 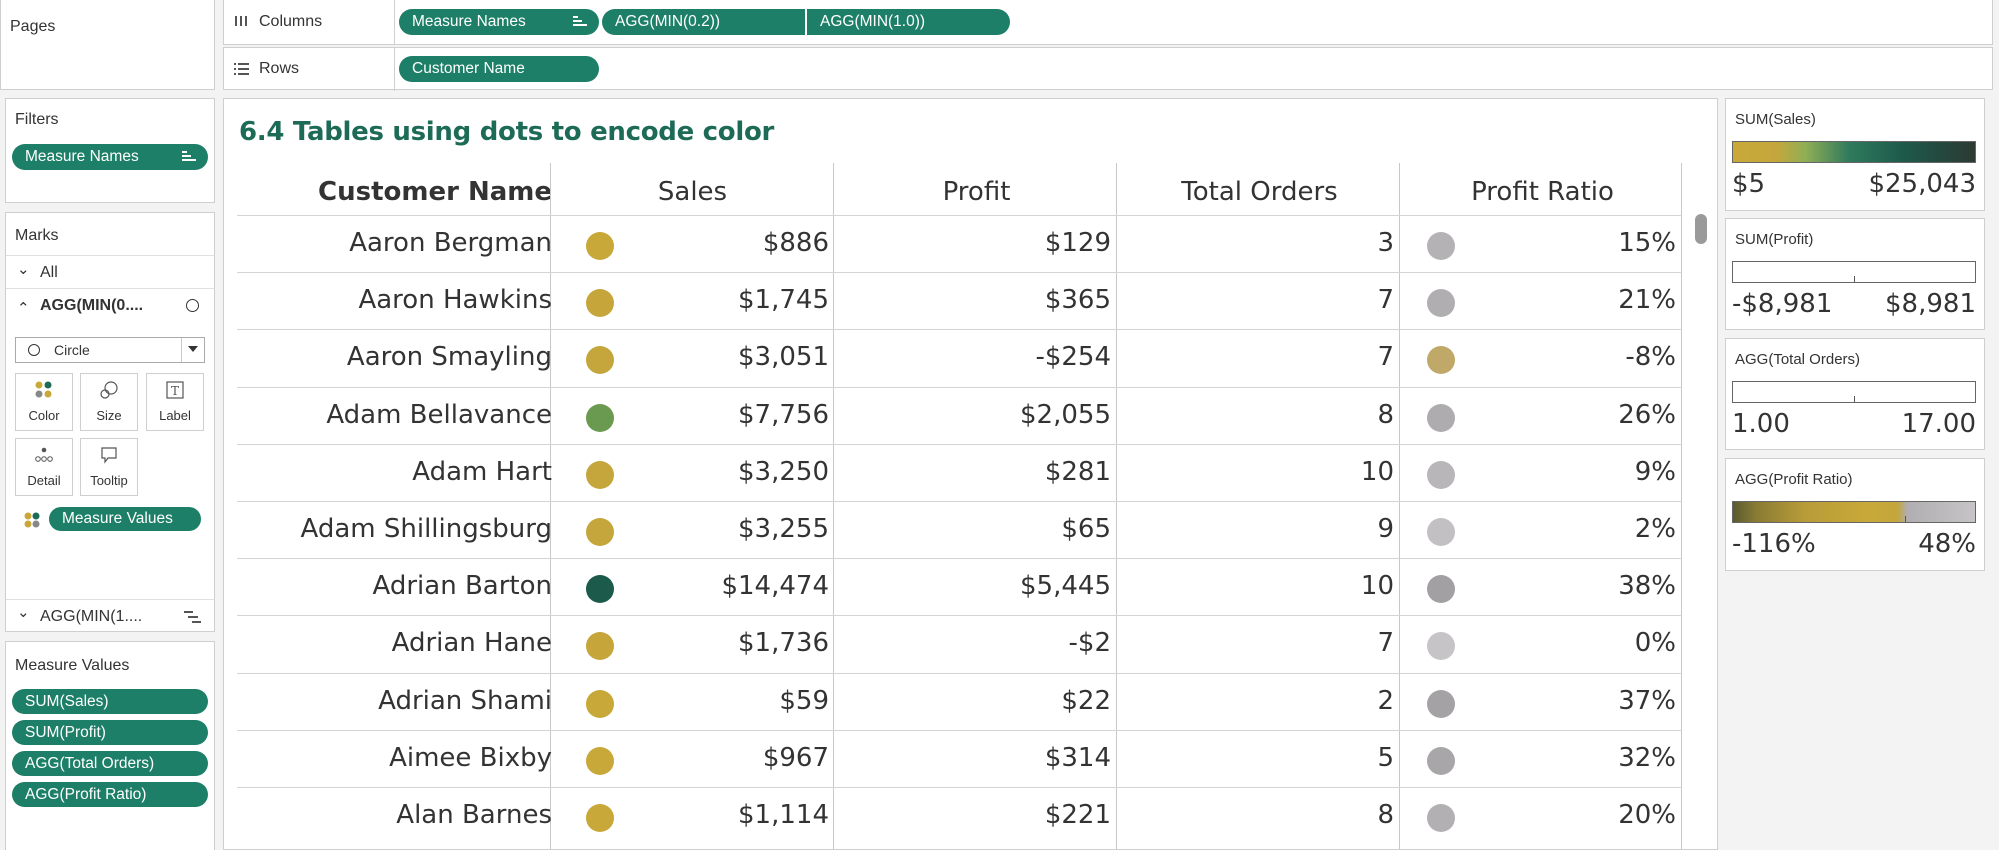 I want to click on color-pill-measure-values: Measure Values, so click(x=125, y=519).